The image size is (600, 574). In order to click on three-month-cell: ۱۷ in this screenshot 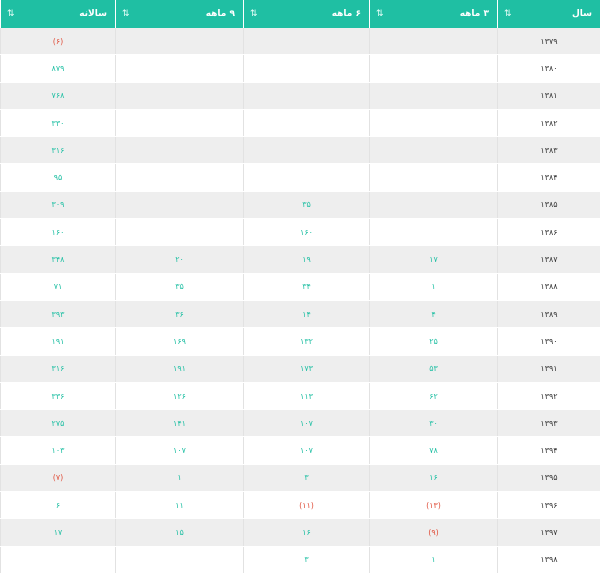, I will do `click(433, 259)`.